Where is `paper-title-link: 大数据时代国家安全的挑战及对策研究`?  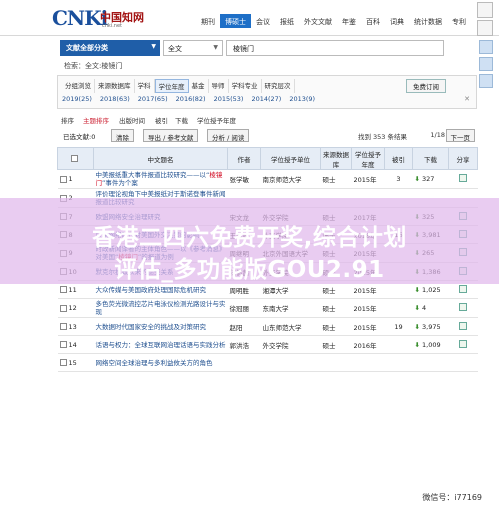
paper-title-link: 大数据时代国家安全的挑战及对策研究 is located at coordinates (160, 326).